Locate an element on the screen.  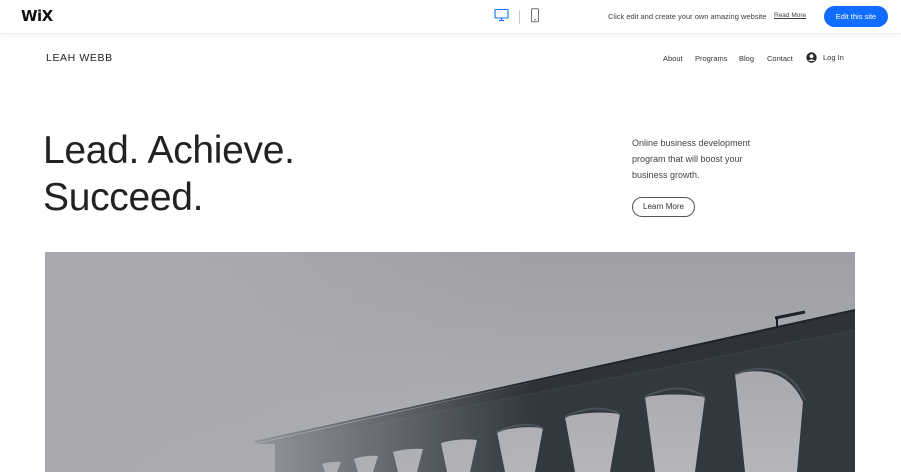
headline-line-1: Lead. Achieve. is located at coordinates (169, 150).